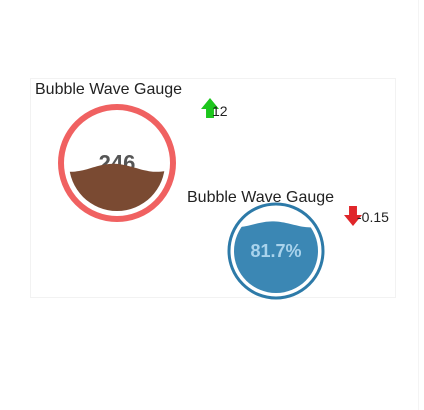 Image resolution: width=424 pixels, height=410 pixels. What do you see at coordinates (108, 89) in the screenshot?
I see `gauge-1-title: Bubble Wave Gauge` at bounding box center [108, 89].